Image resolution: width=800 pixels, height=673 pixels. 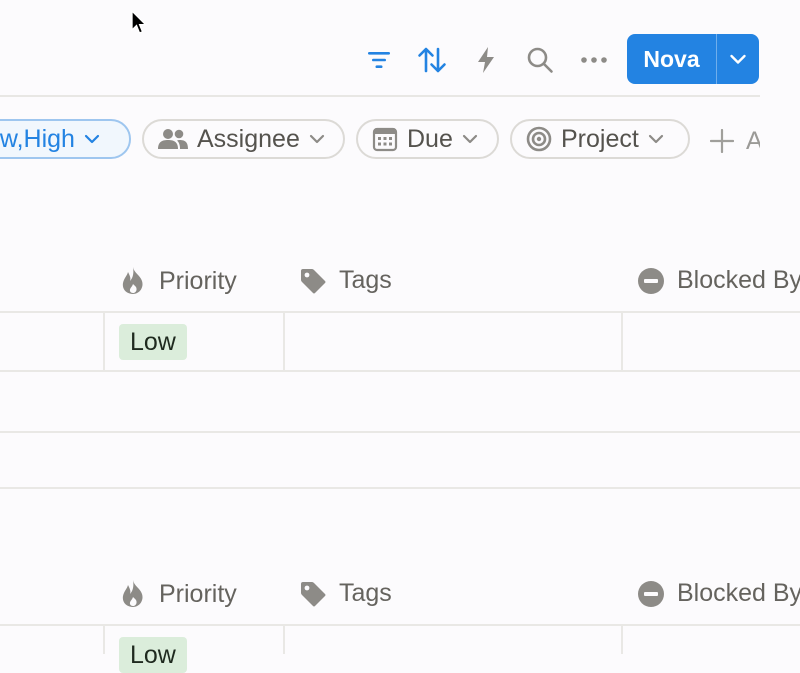 I want to click on search-button, so click(x=540, y=60).